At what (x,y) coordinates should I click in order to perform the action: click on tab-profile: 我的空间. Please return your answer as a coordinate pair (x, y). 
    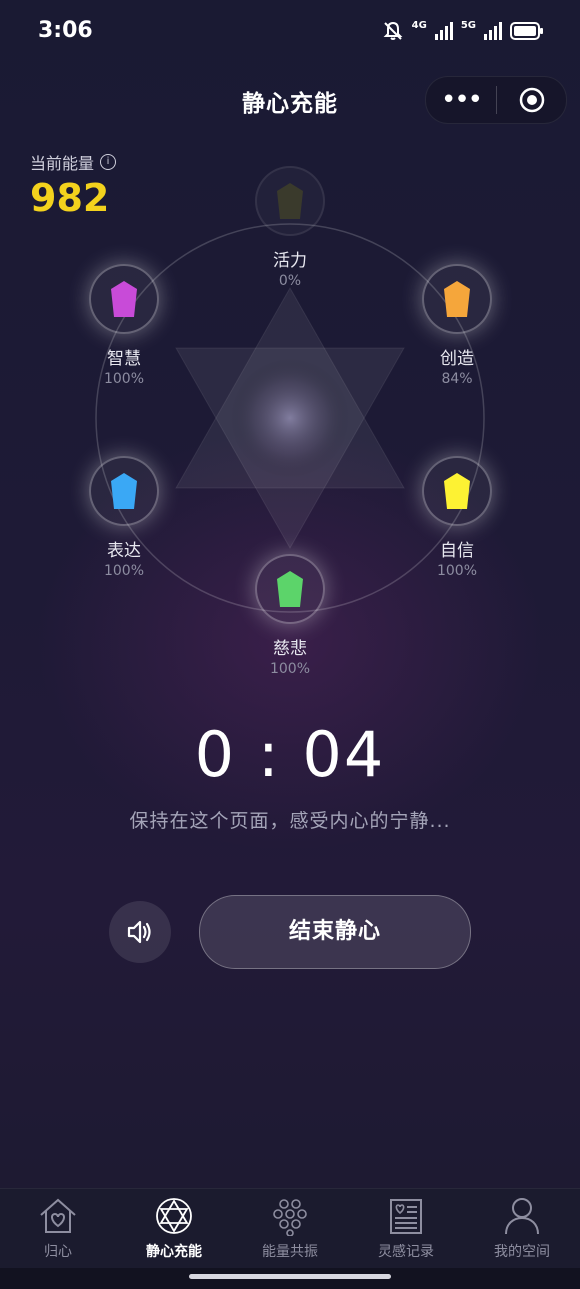
    Looking at the image, I should click on (522, 1229).